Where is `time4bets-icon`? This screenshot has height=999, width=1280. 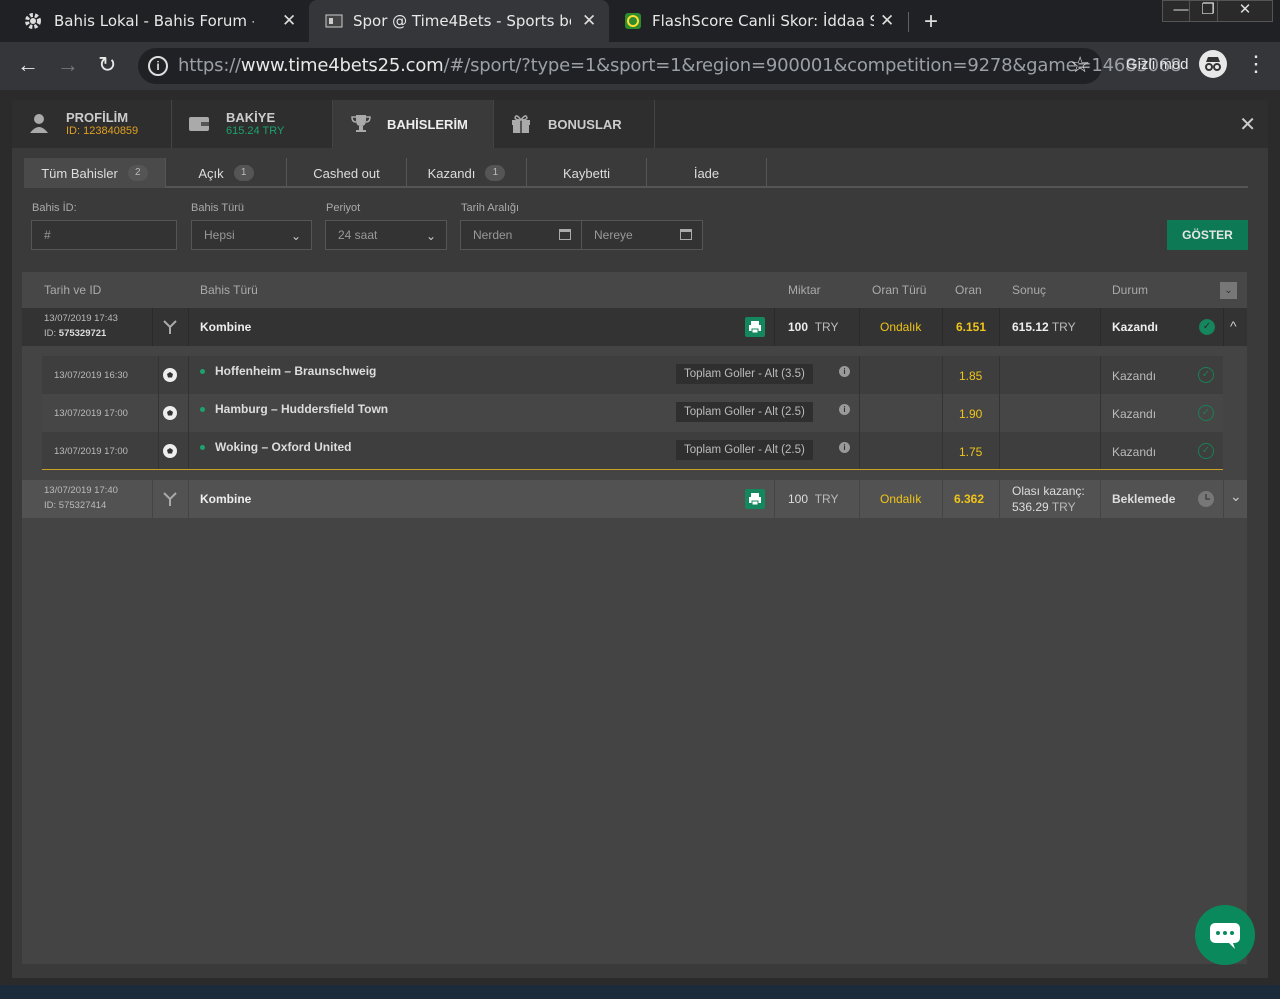
time4bets-icon is located at coordinates (334, 21).